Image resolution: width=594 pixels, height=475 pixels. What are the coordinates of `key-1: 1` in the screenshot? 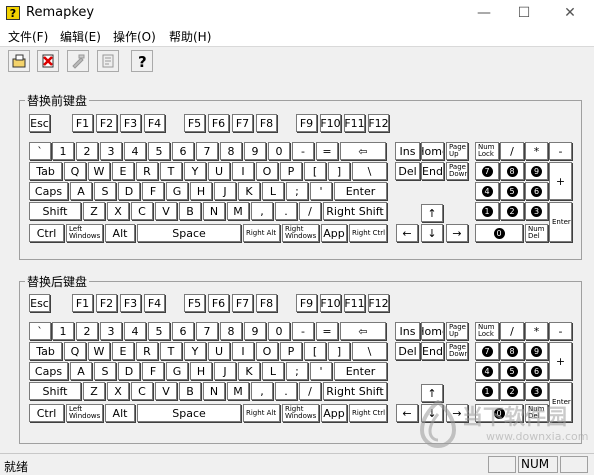 It's located at (63, 331).